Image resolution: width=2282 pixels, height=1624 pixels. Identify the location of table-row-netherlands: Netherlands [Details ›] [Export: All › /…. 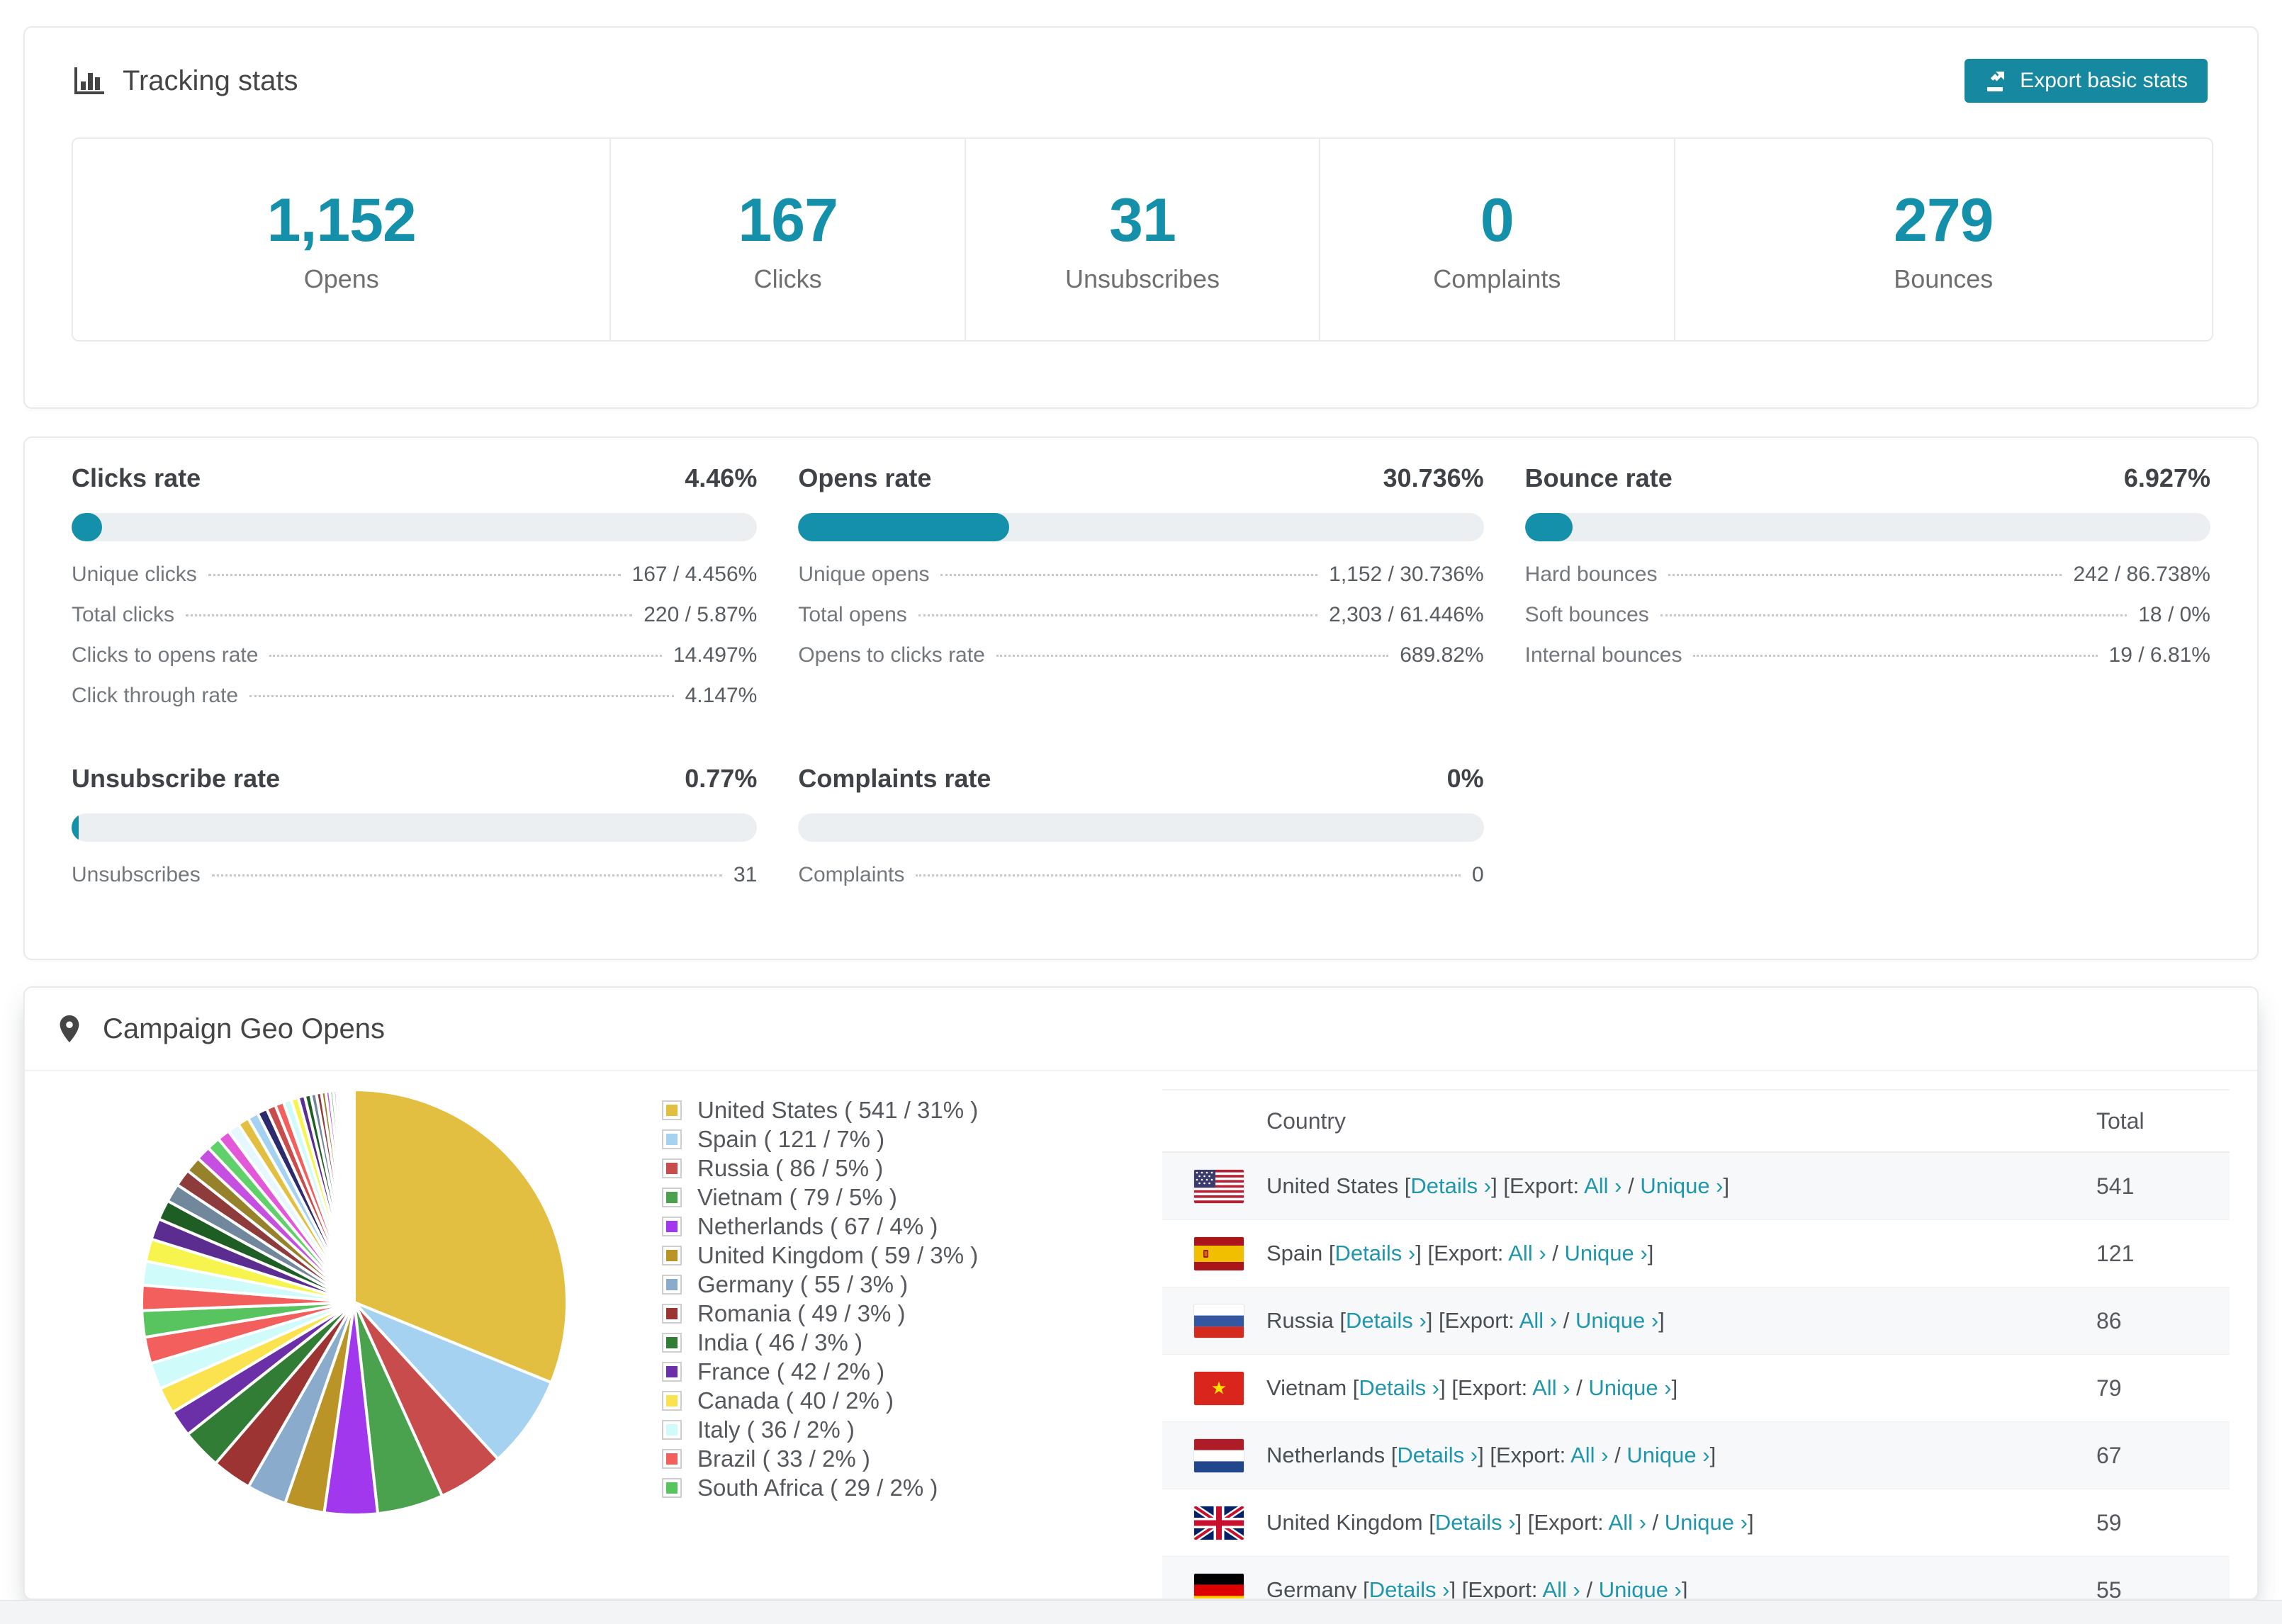
(1696, 1456).